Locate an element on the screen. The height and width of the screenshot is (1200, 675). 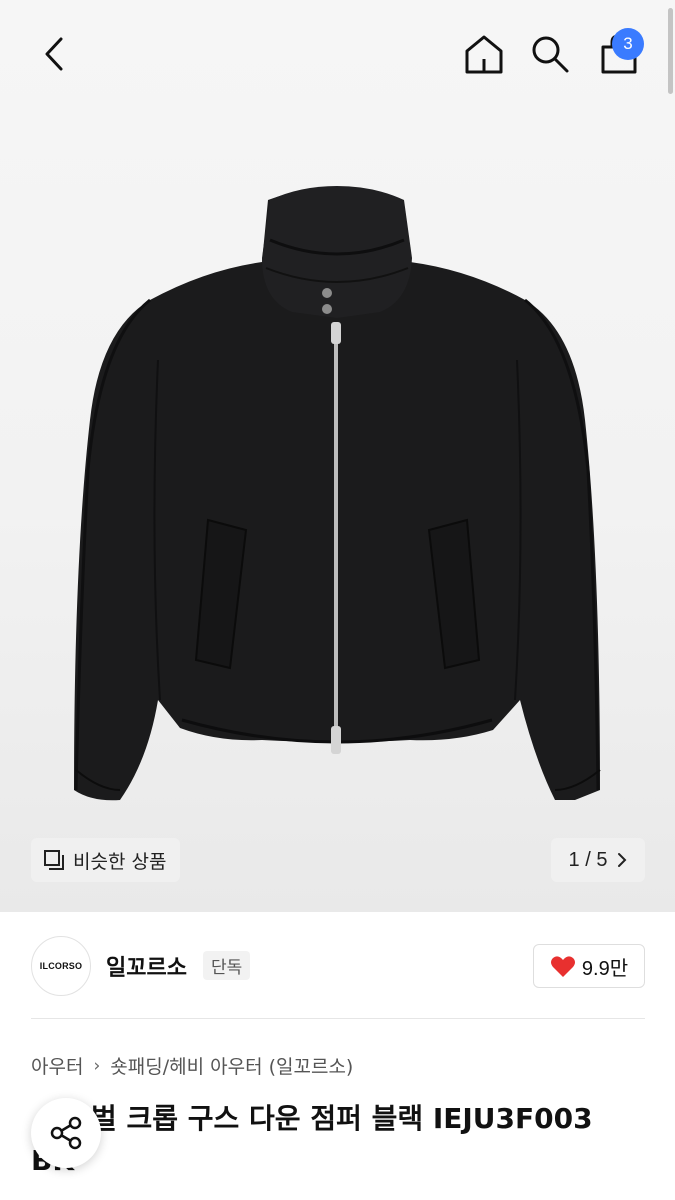
exclusive-badge: 단독 is located at coordinates (227, 965).